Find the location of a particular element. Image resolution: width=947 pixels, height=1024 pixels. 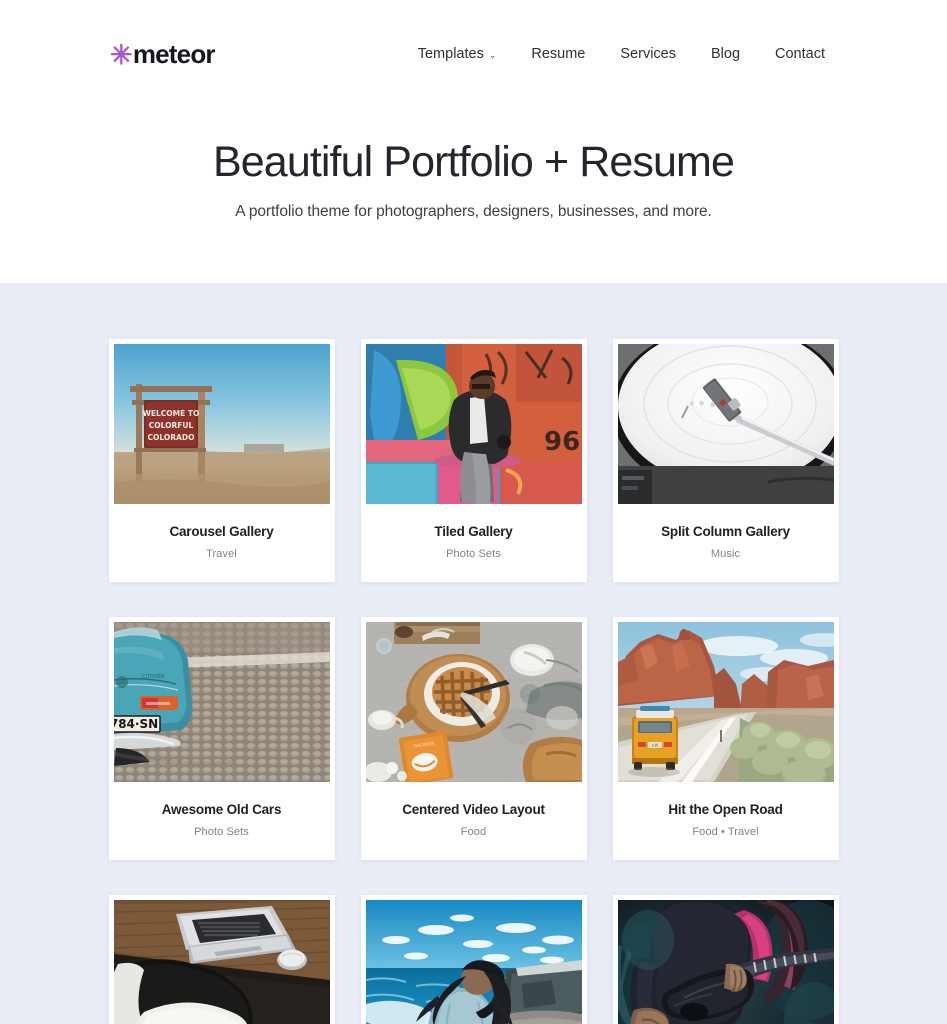

nav-label: Blog is located at coordinates (725, 54).